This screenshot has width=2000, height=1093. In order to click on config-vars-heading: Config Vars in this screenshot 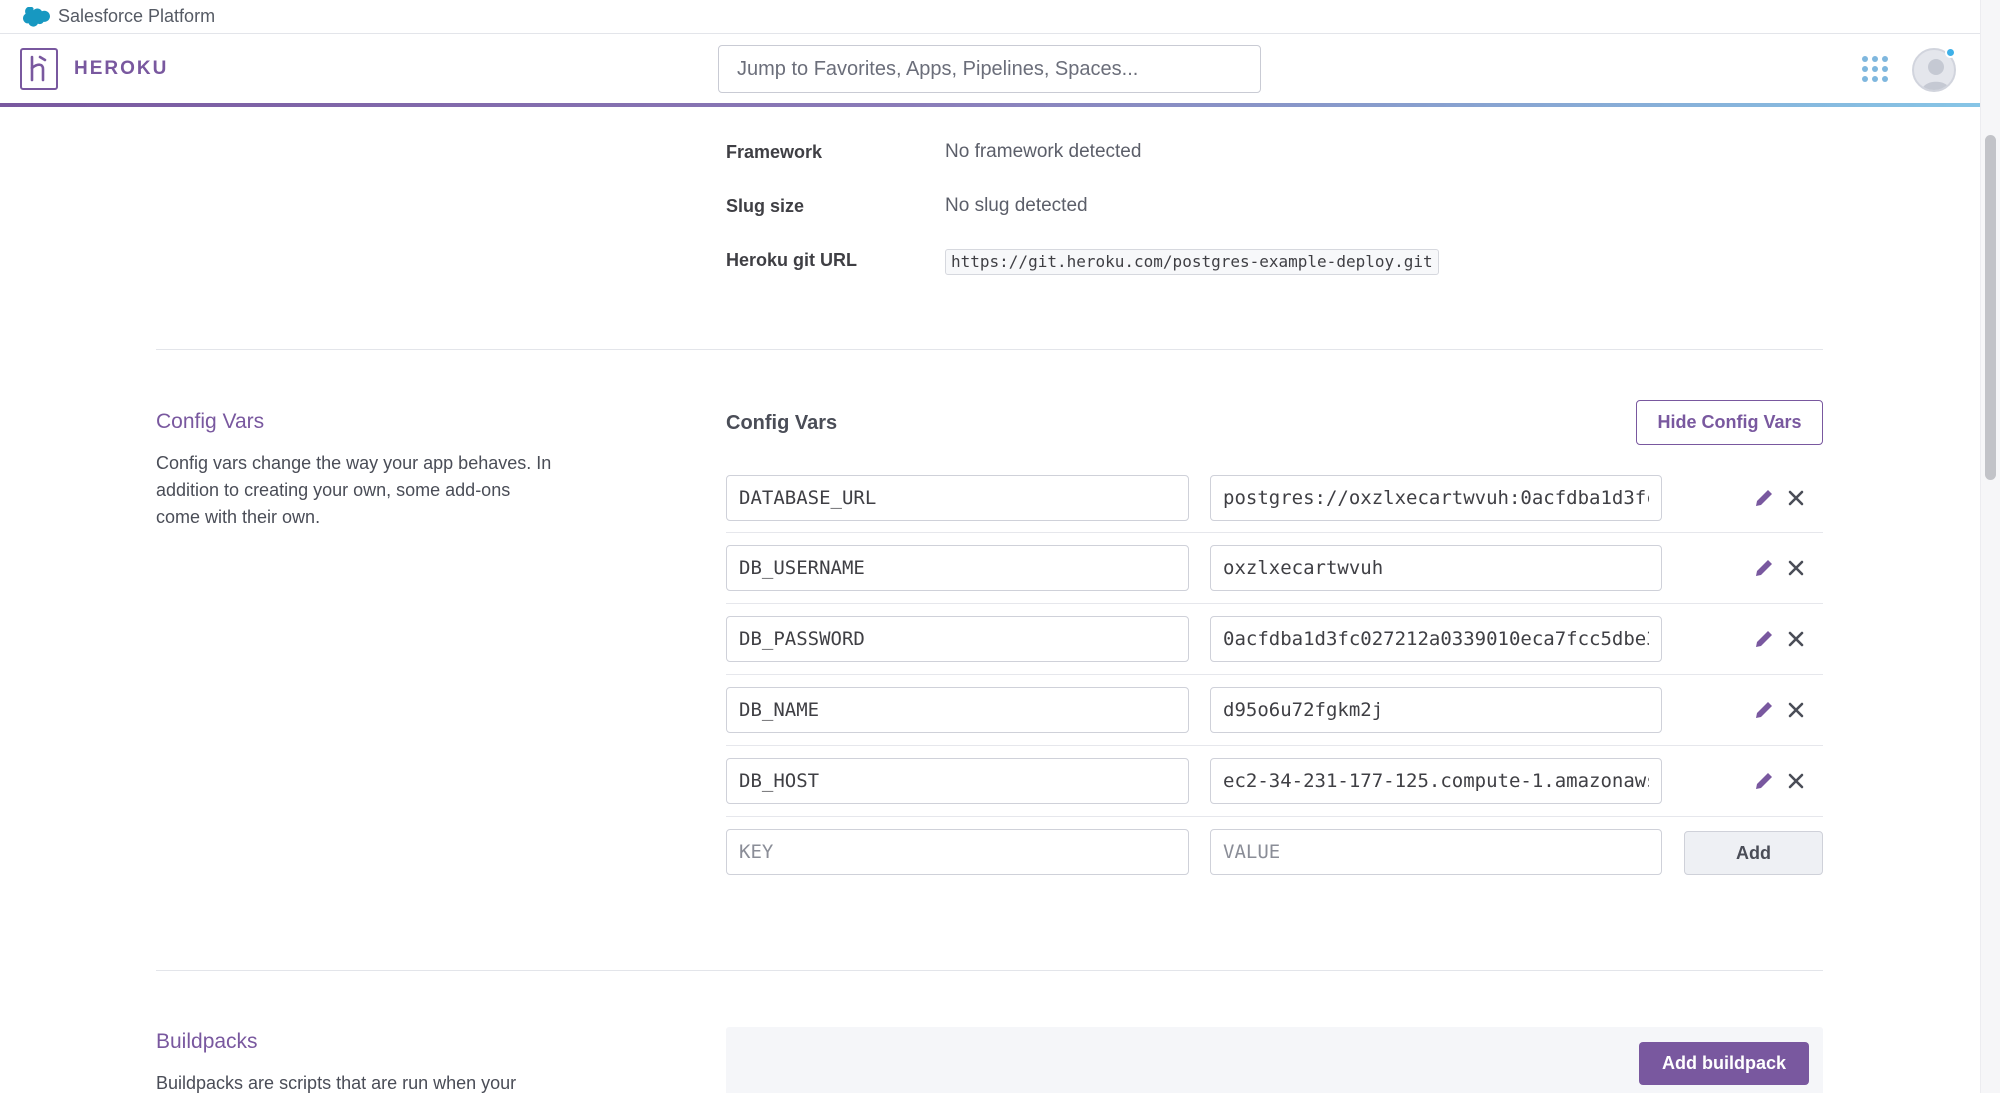, I will do `click(782, 423)`.